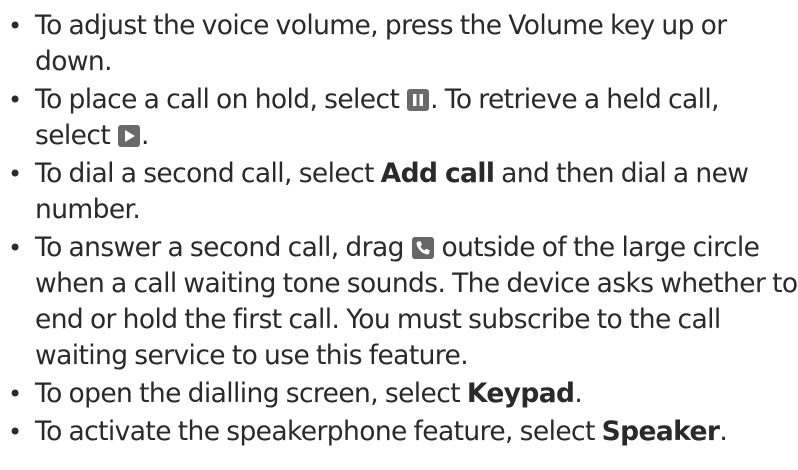 This screenshot has height=470, width=798. I want to click on speaker-label: Speaker, so click(660, 431).